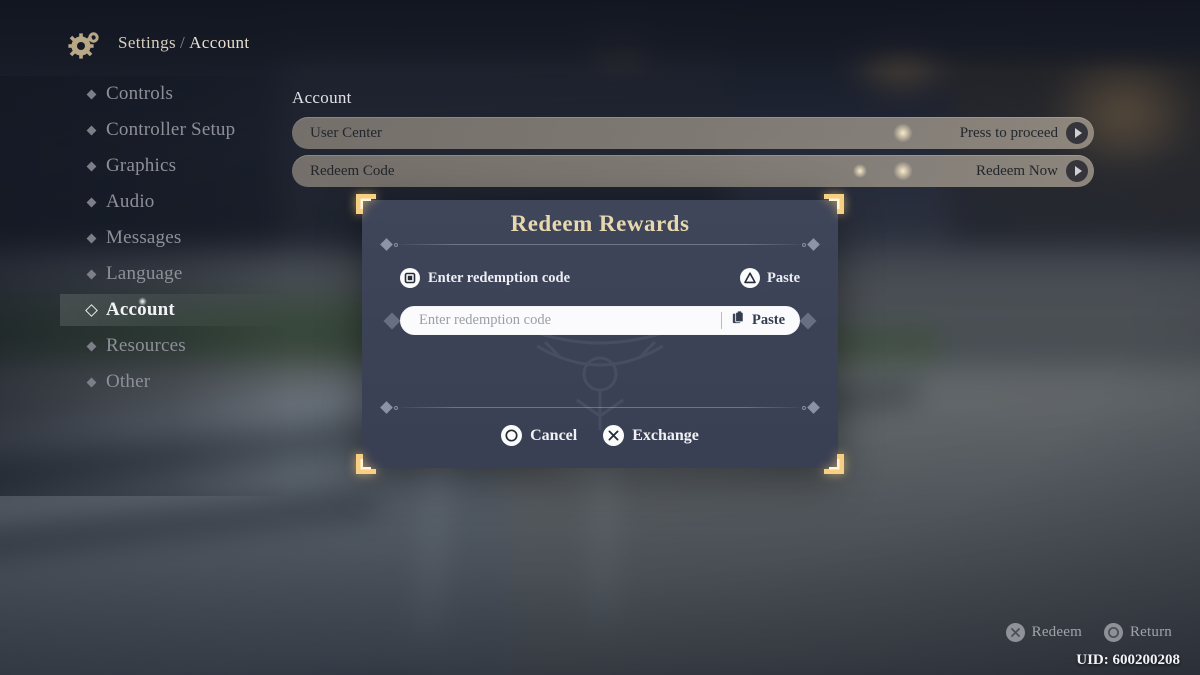 The width and height of the screenshot is (1200, 675). Describe the element at coordinates (346, 132) in the screenshot. I see `row-label: User Center` at that location.